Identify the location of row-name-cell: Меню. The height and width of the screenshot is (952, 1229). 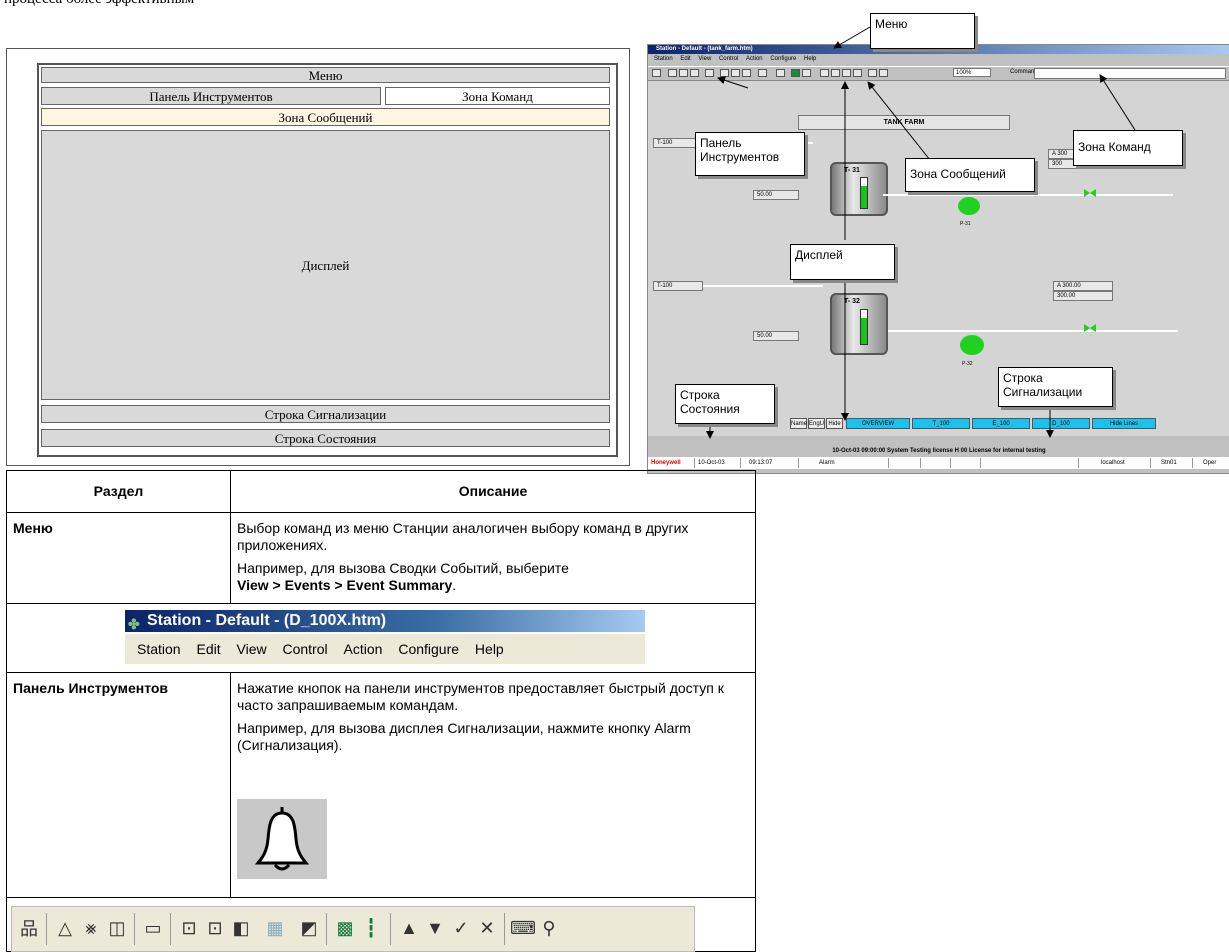
(119, 558).